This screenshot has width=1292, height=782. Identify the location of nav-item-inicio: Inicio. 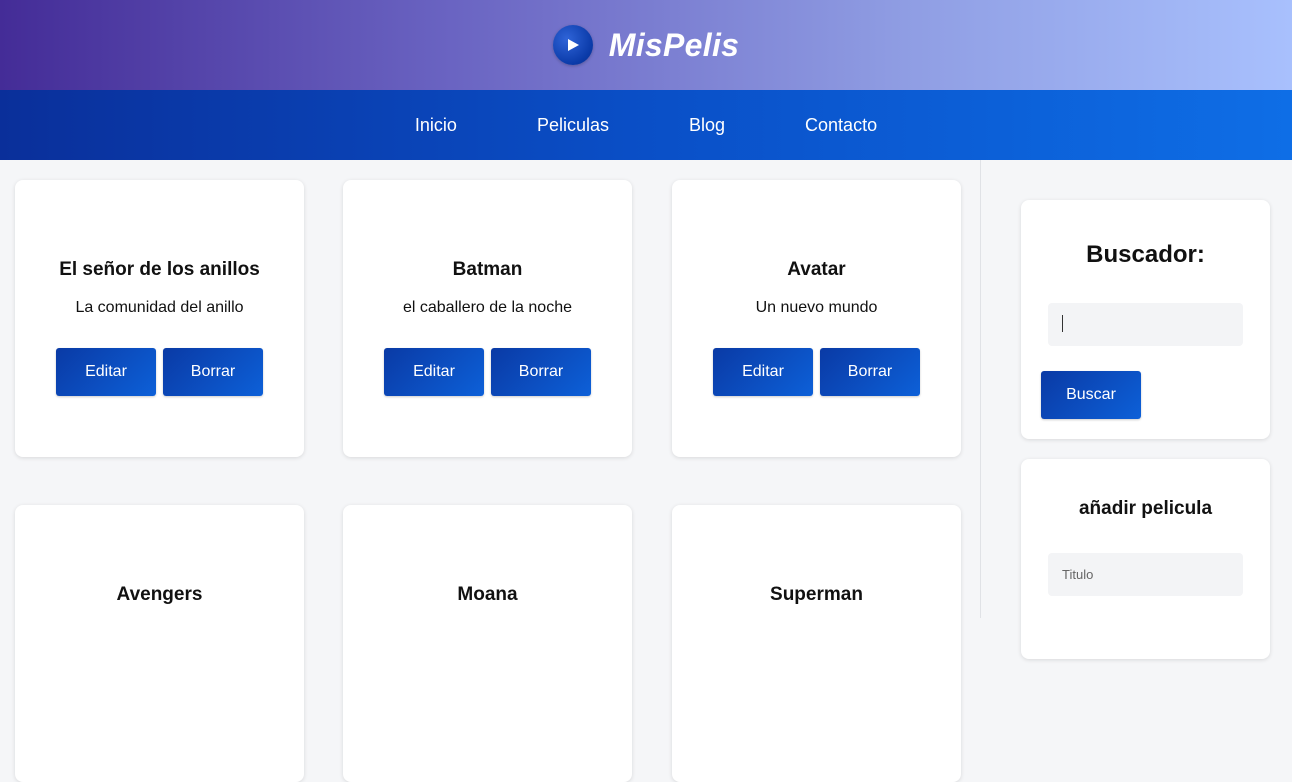
(436, 125).